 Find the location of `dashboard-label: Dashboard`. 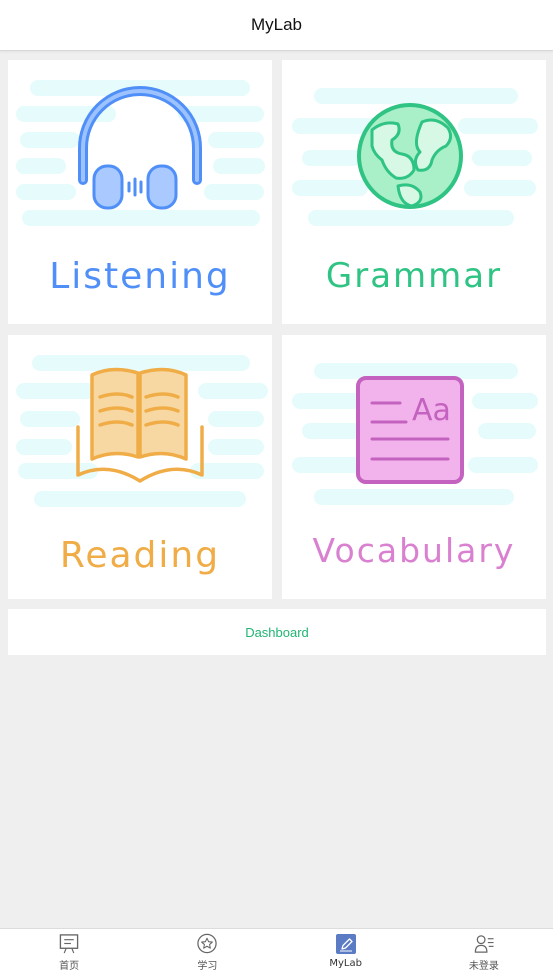

dashboard-label: Dashboard is located at coordinates (277, 632).